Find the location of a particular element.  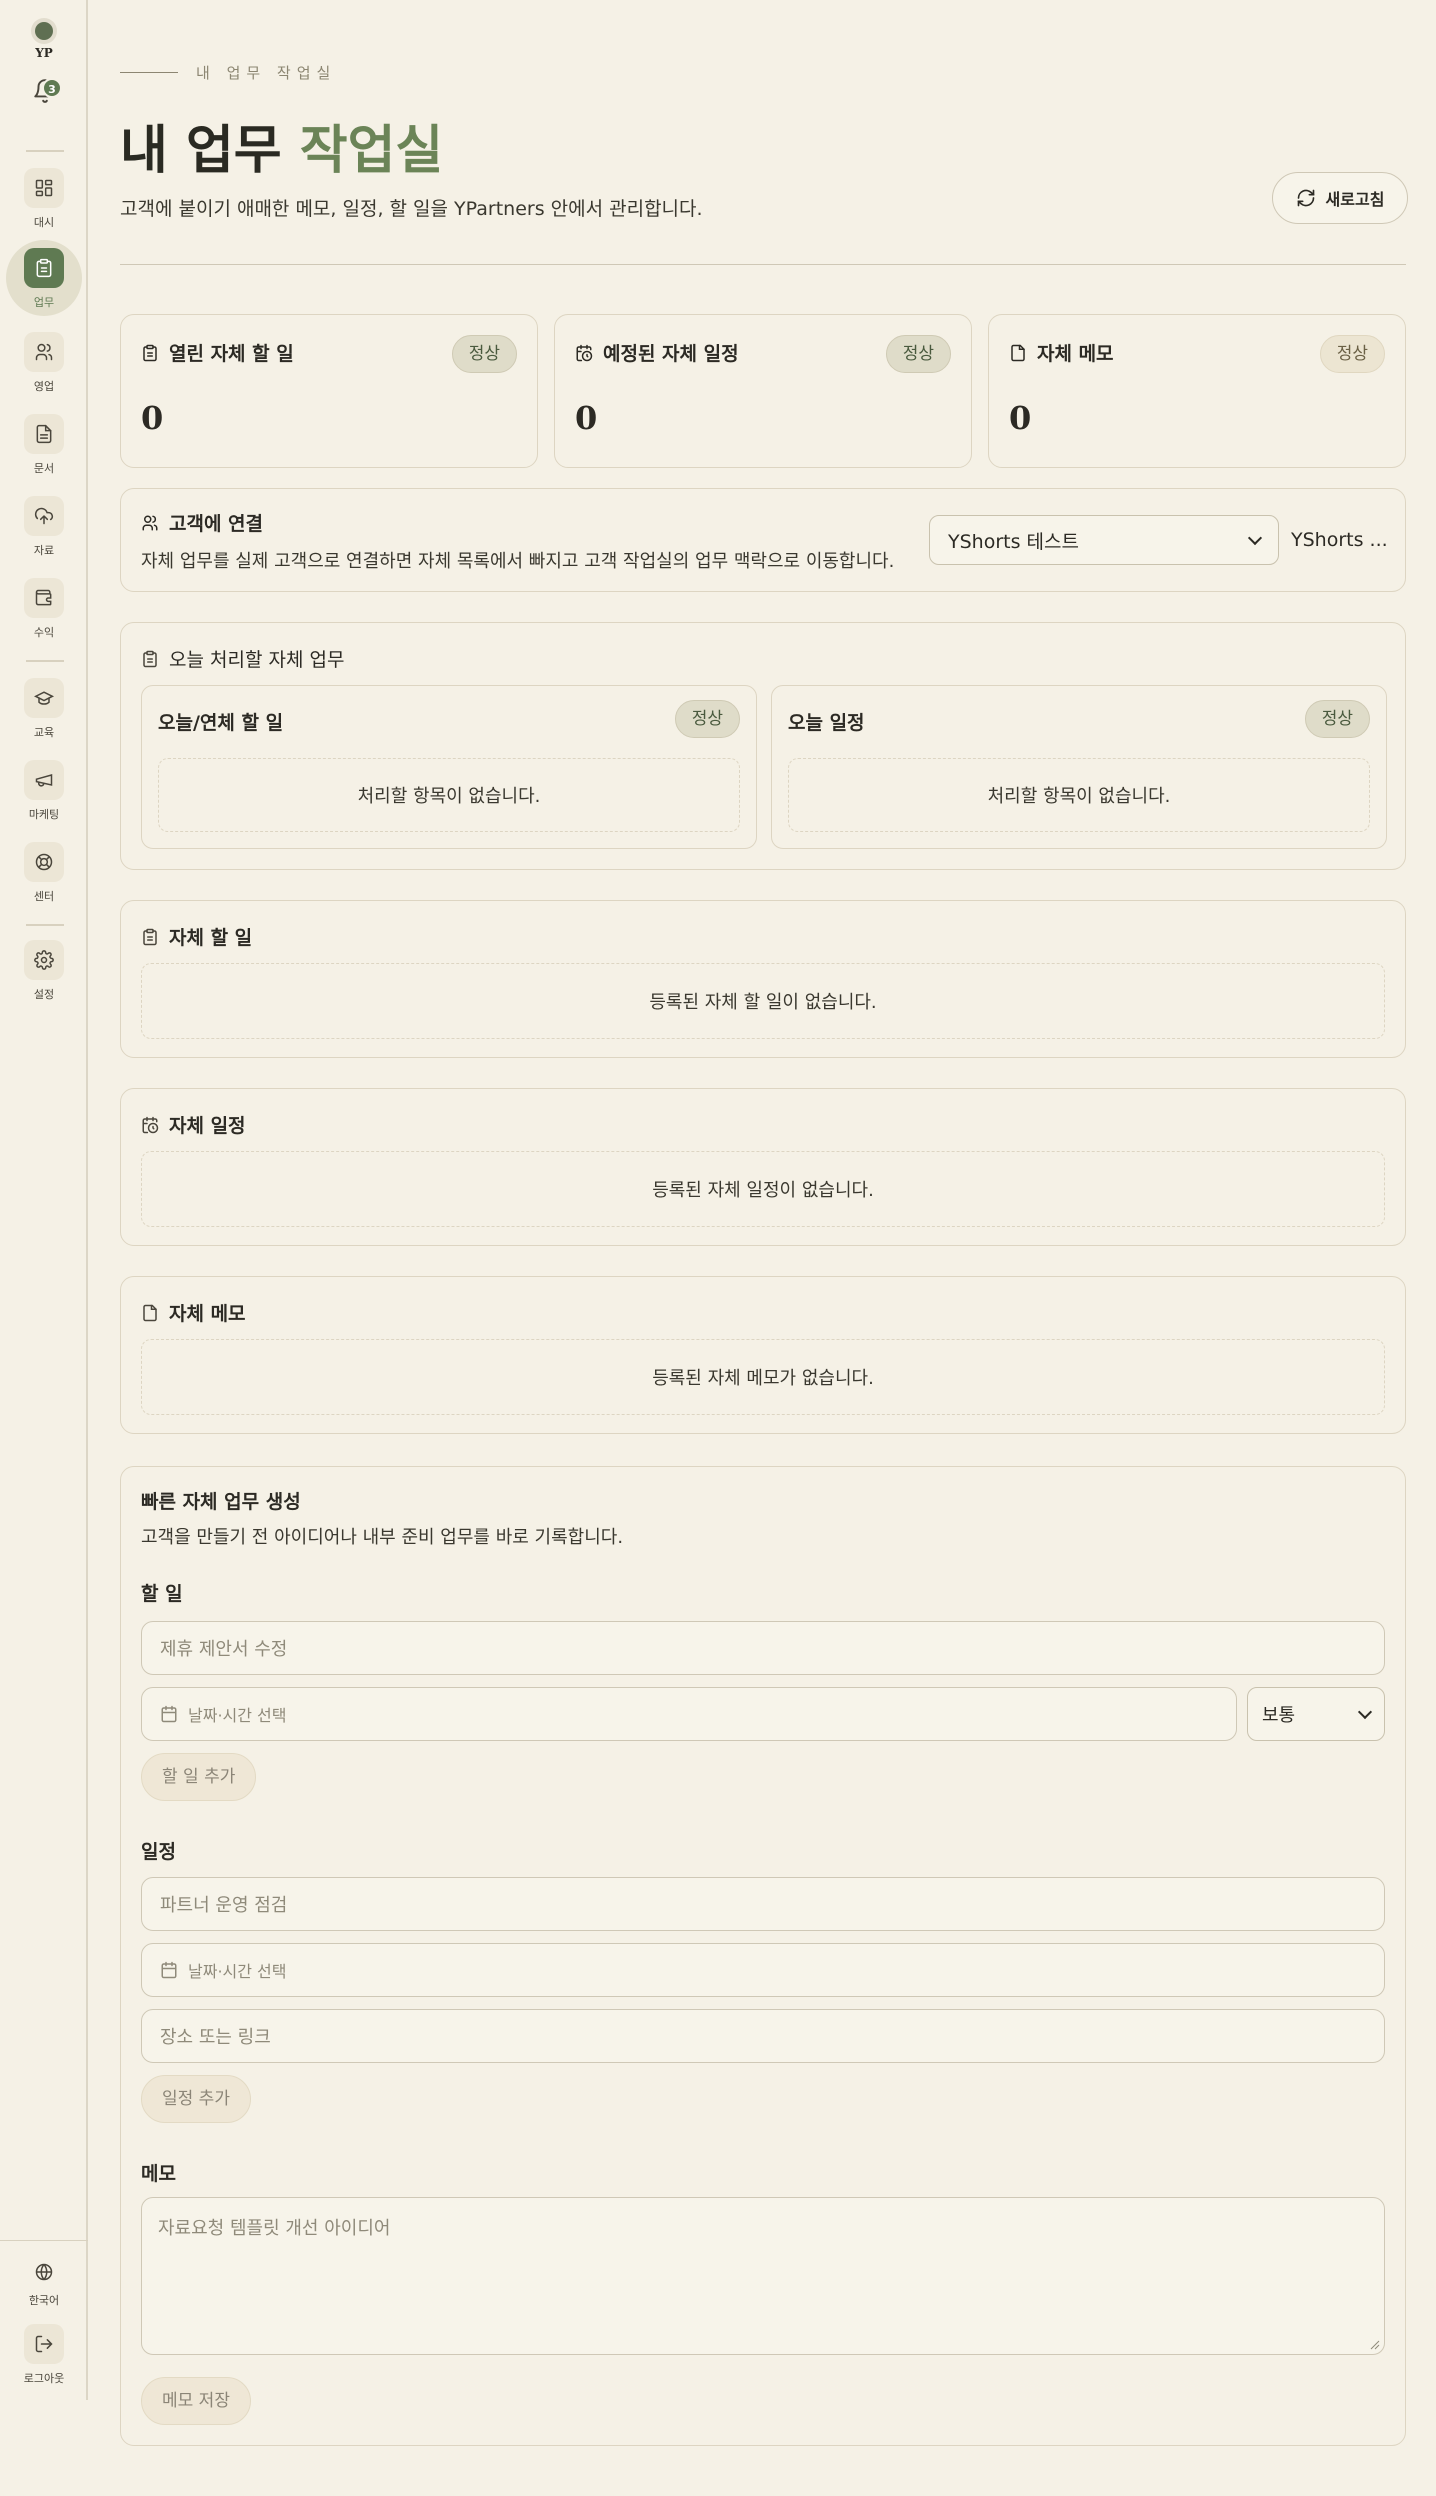

sidebar-item-tasks: 업무 is located at coordinates (44, 278).